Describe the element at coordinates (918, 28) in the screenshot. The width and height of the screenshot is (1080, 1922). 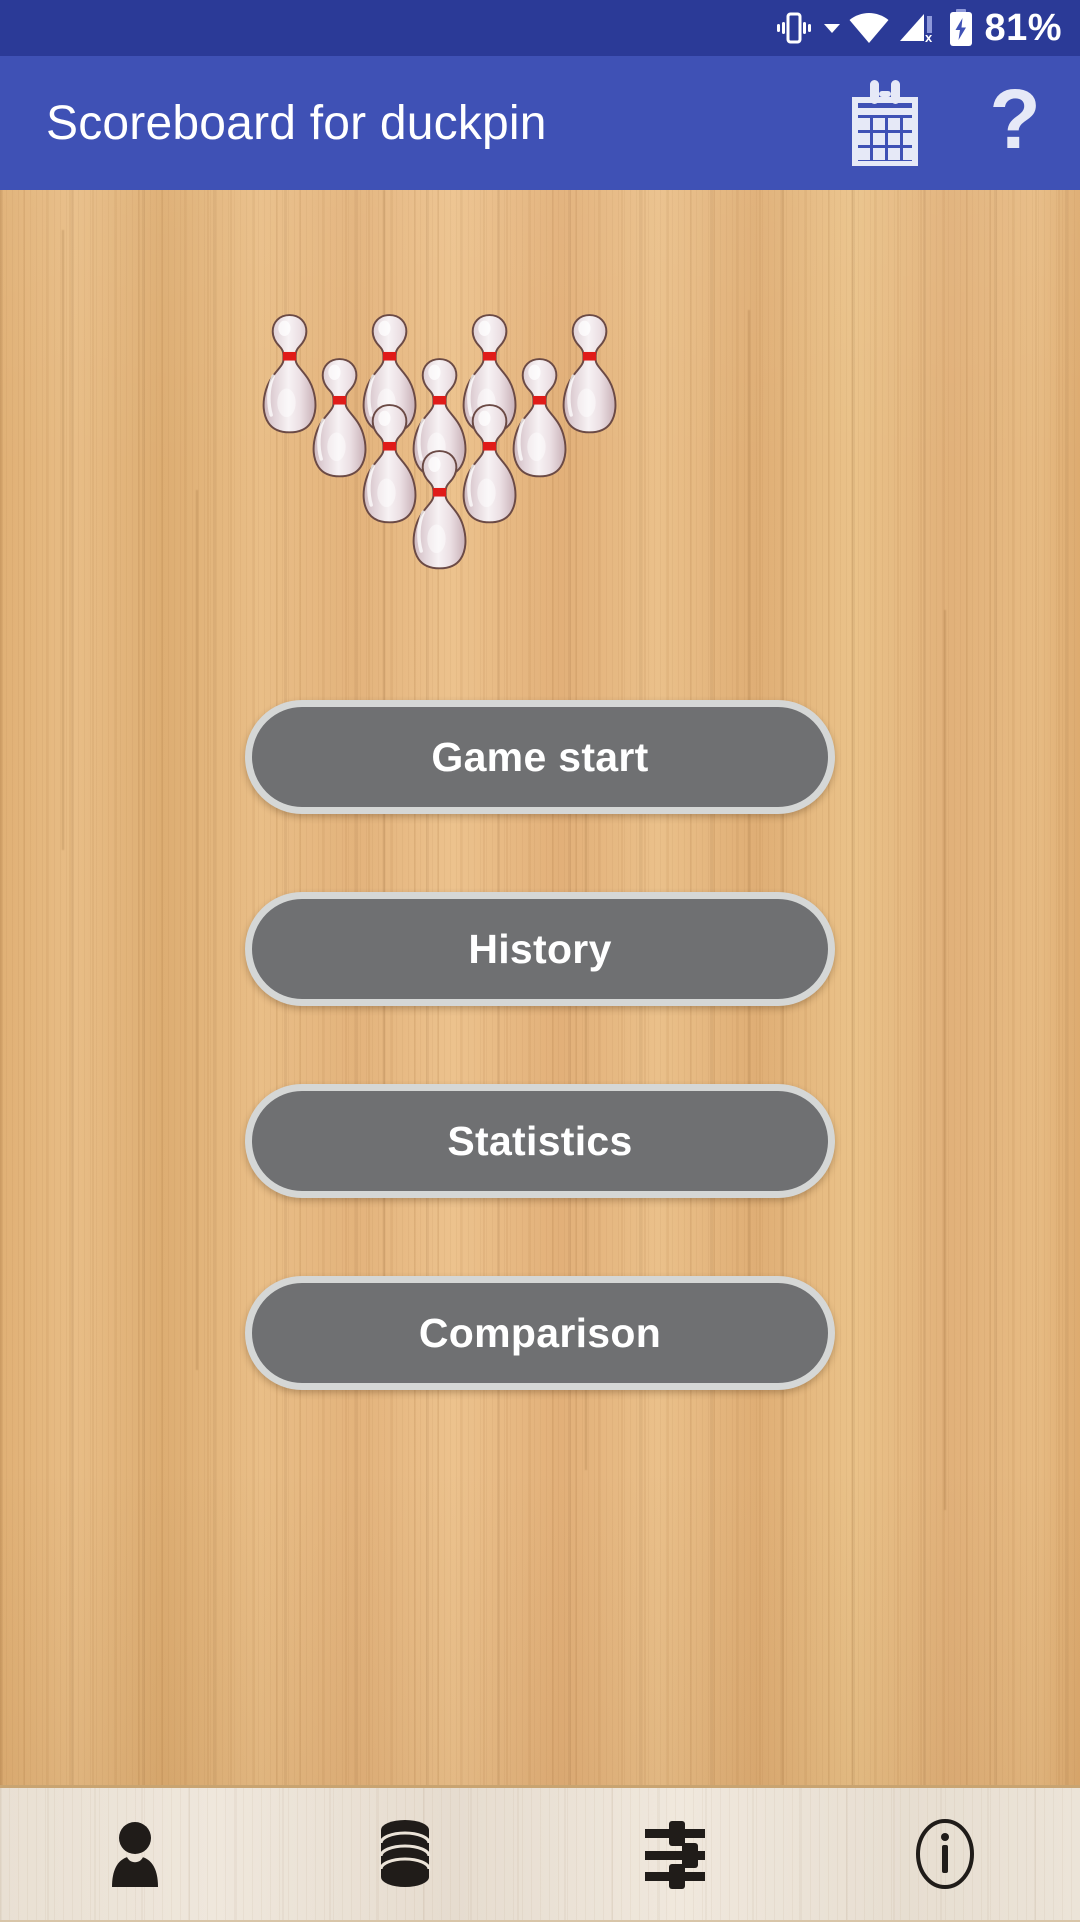
I see `mobile-signal-off-icon: x` at that location.